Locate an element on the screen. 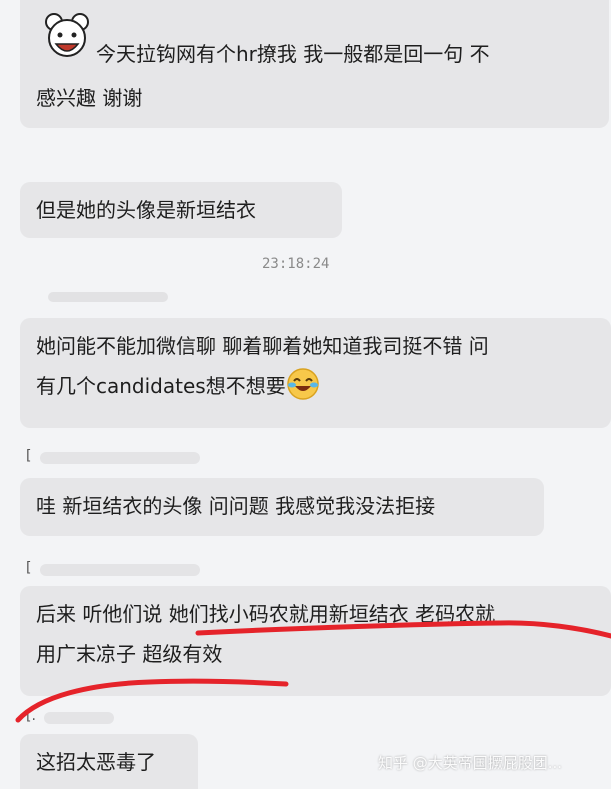  message-bubble-6: 这招太恶毒了 is located at coordinates (109, 761).